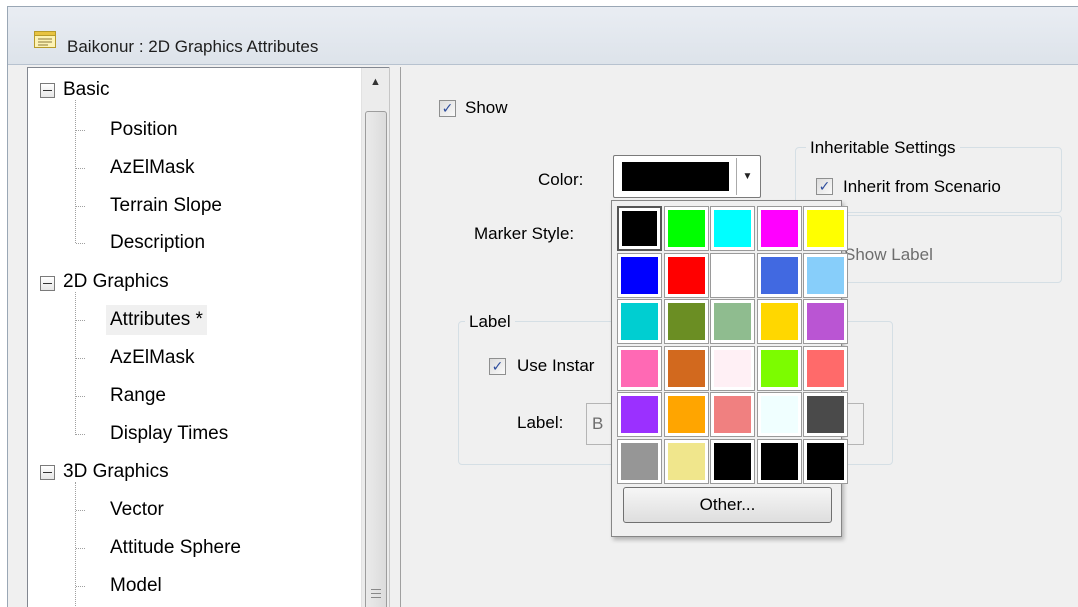  What do you see at coordinates (116, 282) in the screenshot?
I see `tree-group-2d-graphics: 2D Graphics` at bounding box center [116, 282].